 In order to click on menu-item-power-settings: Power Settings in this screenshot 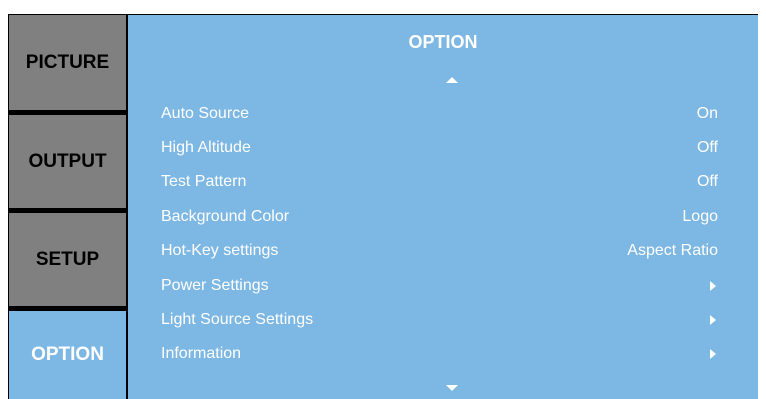, I will do `click(439, 286)`.